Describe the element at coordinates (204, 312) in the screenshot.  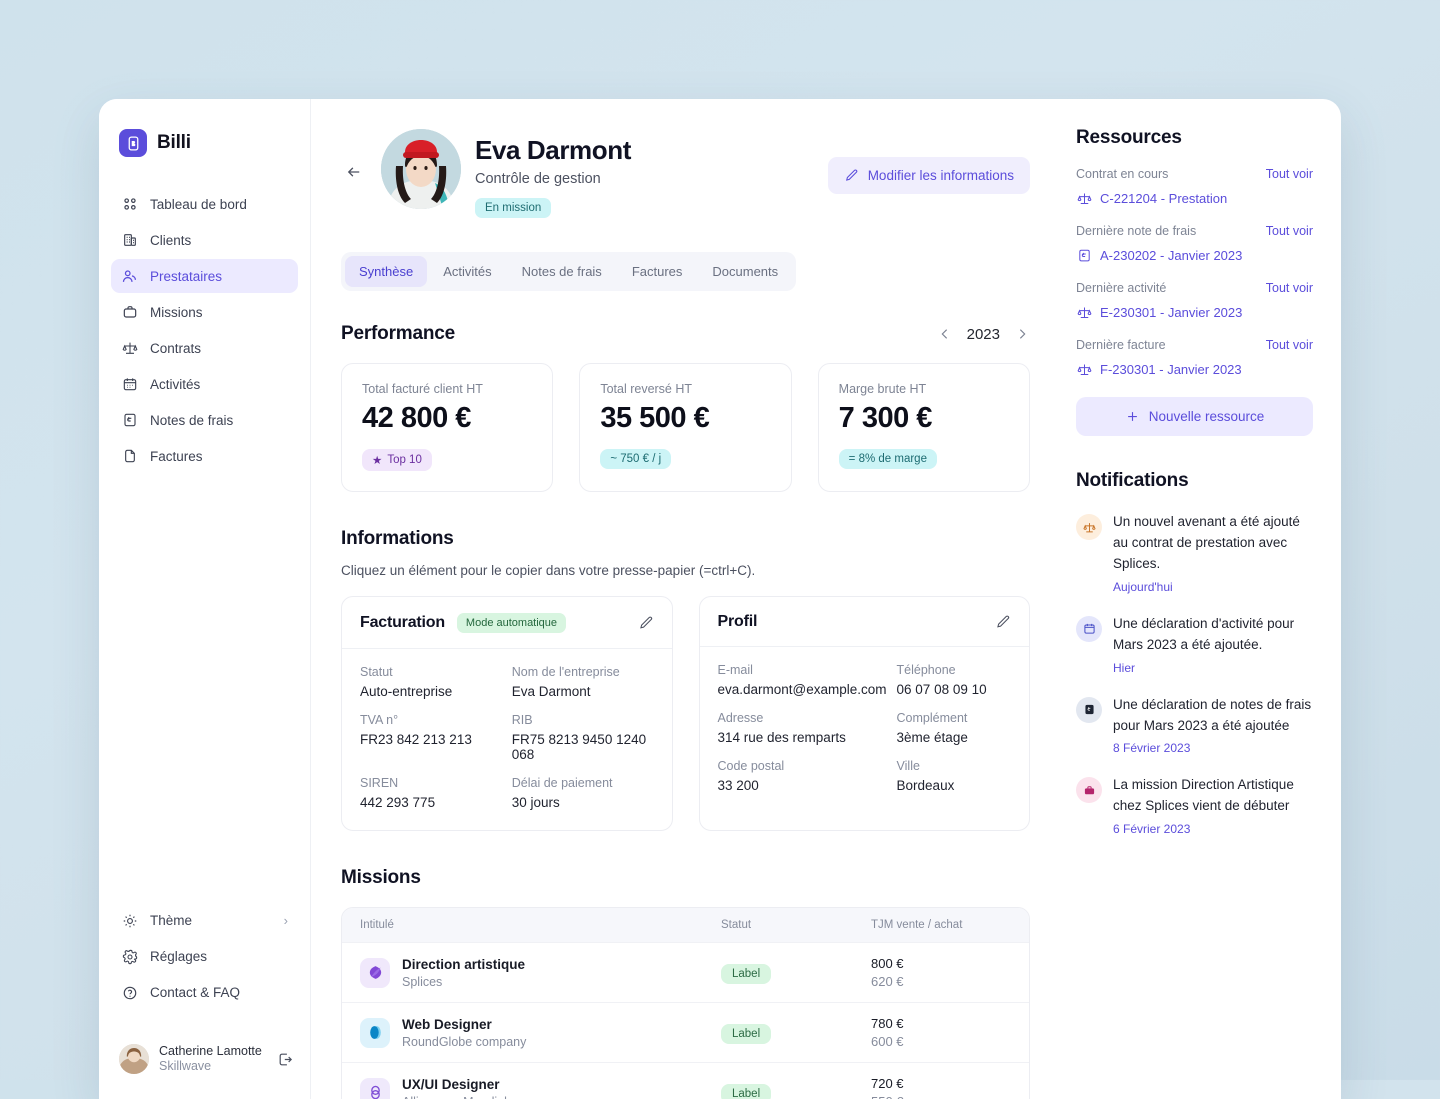
I see `sidebar-item-missions: Missions` at that location.